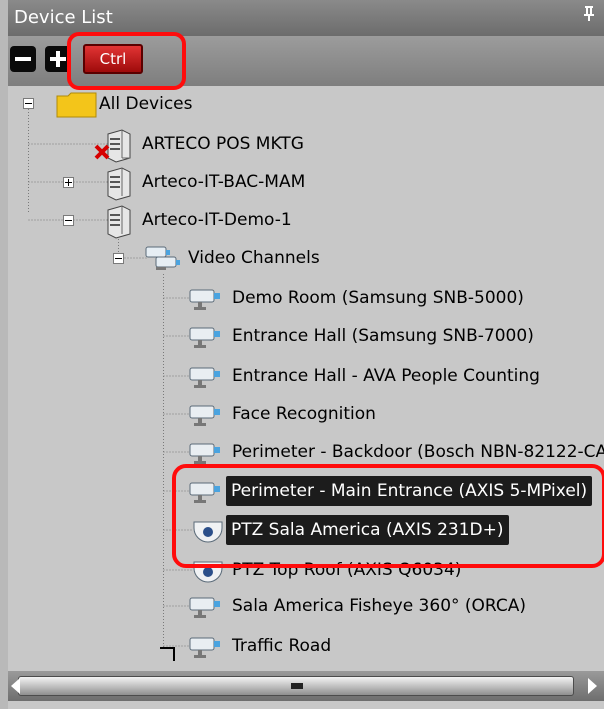 This screenshot has width=604, height=709. I want to click on tree-node-label: Traffic Road, so click(282, 646).